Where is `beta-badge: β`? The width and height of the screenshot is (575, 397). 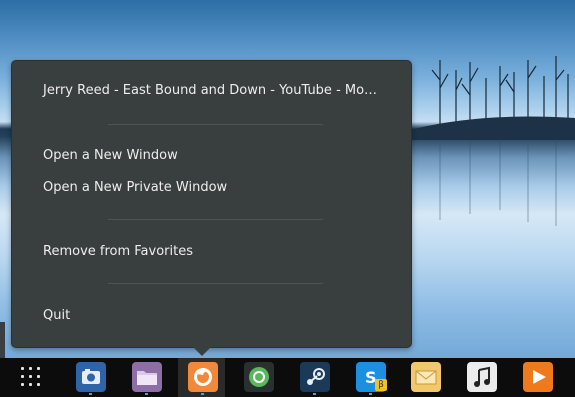
beta-badge: β is located at coordinates (381, 385).